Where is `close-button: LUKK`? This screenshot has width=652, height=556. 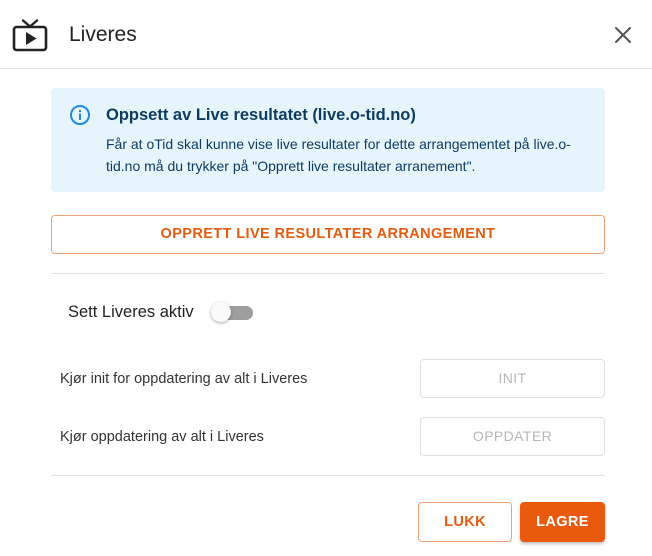
close-button: LUKK is located at coordinates (465, 522).